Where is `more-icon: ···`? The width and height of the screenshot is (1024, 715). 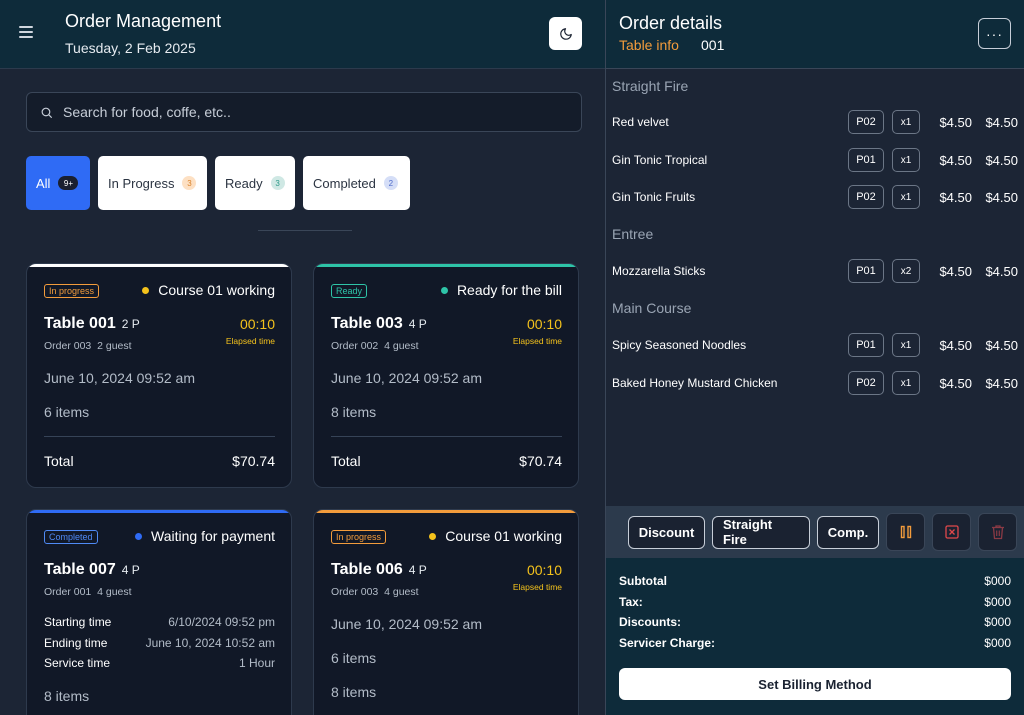
more-icon: ··· is located at coordinates (994, 33).